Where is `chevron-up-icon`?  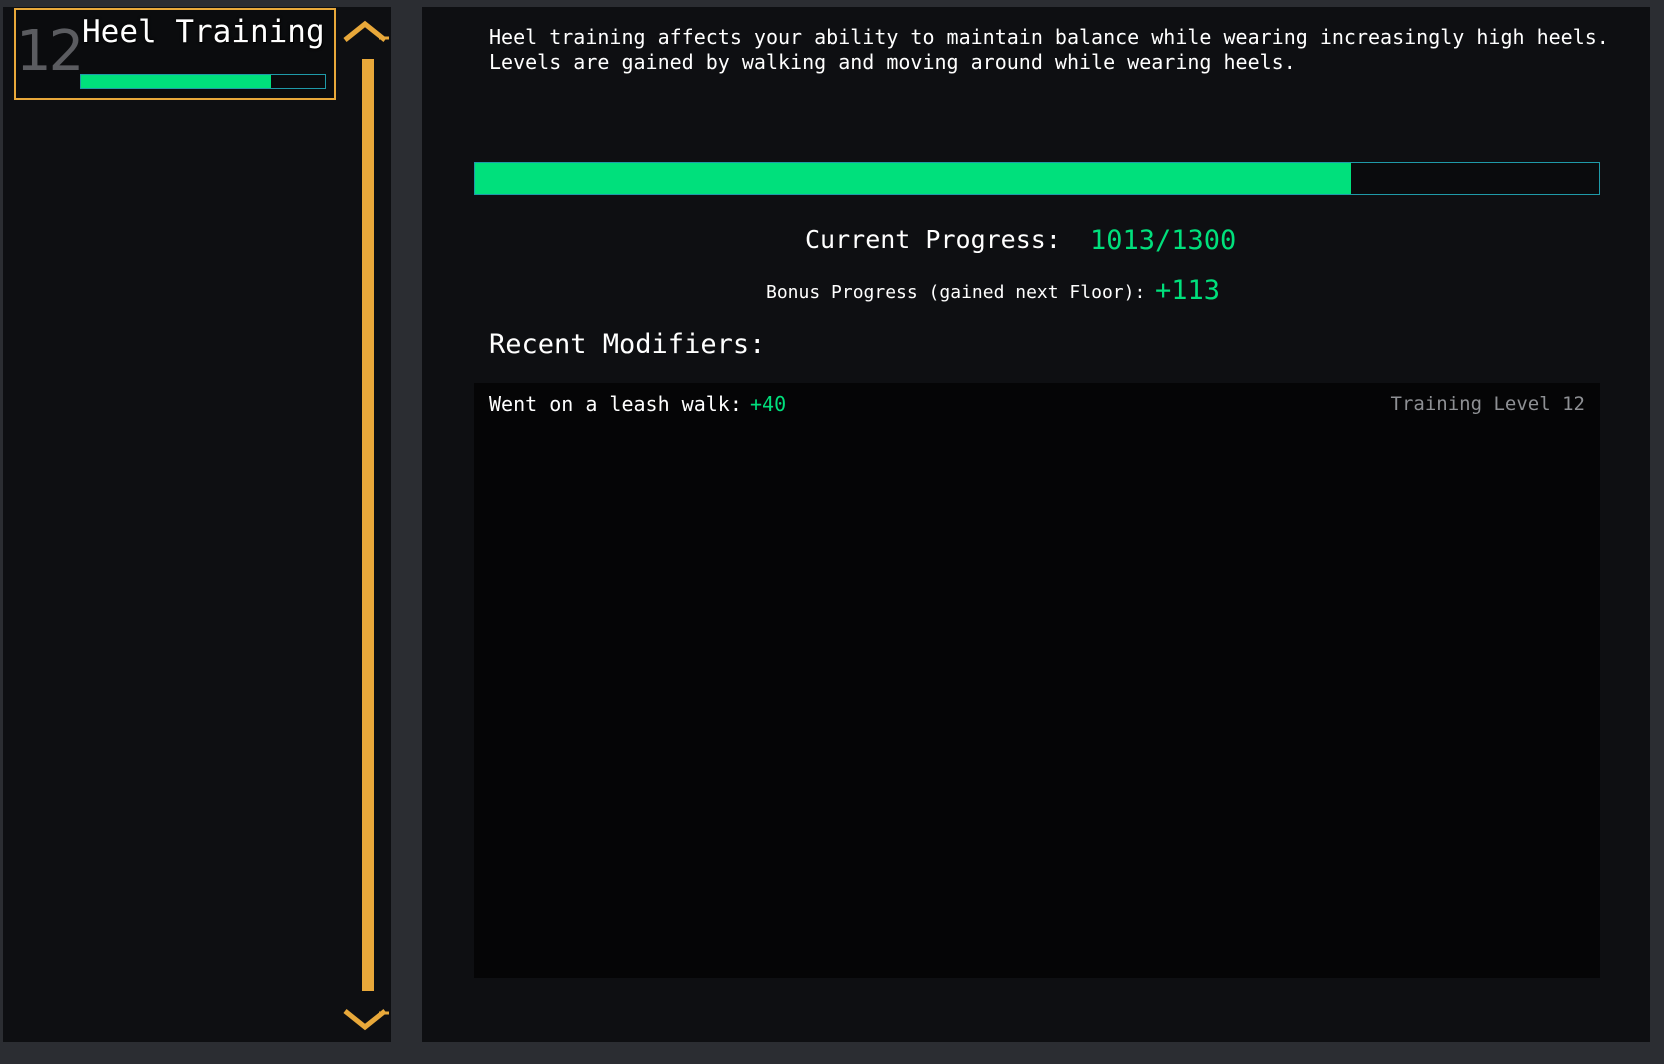
chevron-up-icon is located at coordinates (367, 31).